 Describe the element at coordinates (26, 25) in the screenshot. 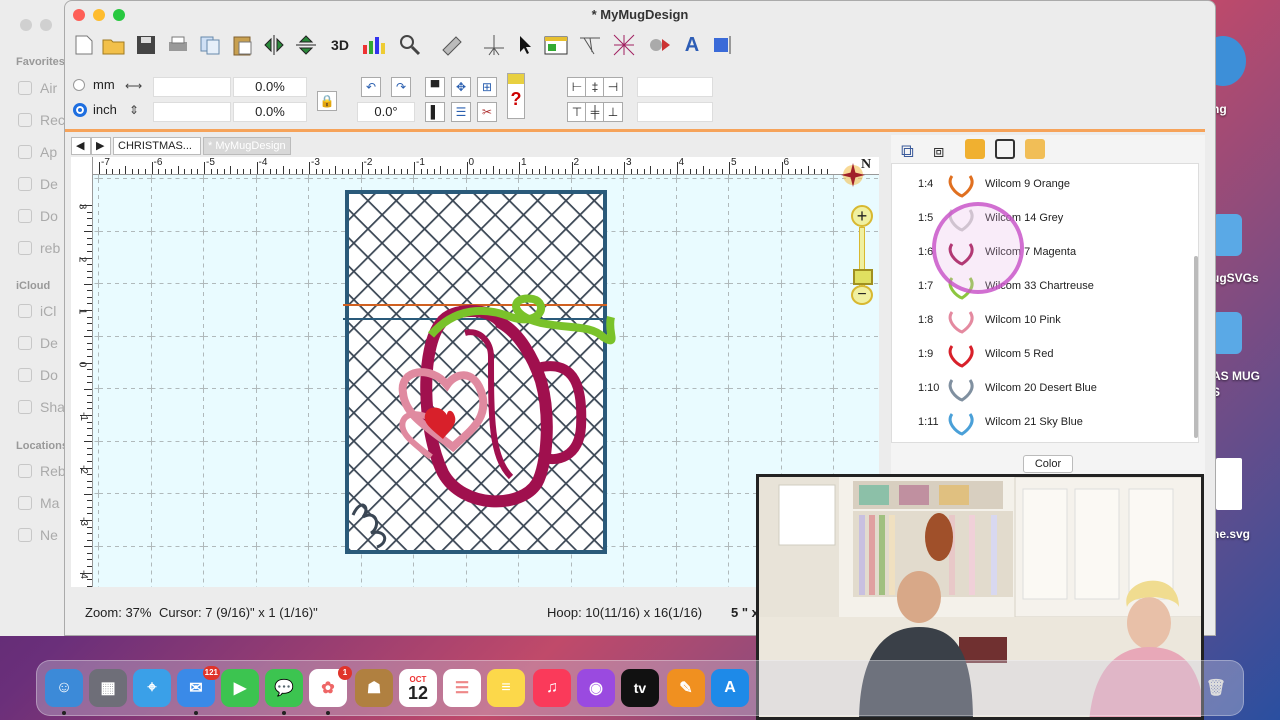

I see `finder-close-light` at that location.